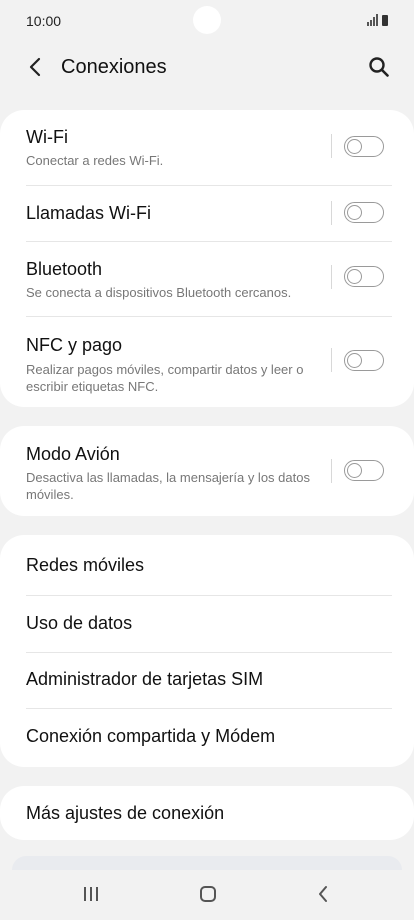 The height and width of the screenshot is (920, 414). Describe the element at coordinates (125, 813) in the screenshot. I see `setting-title: Más ajustes de conexión` at that location.